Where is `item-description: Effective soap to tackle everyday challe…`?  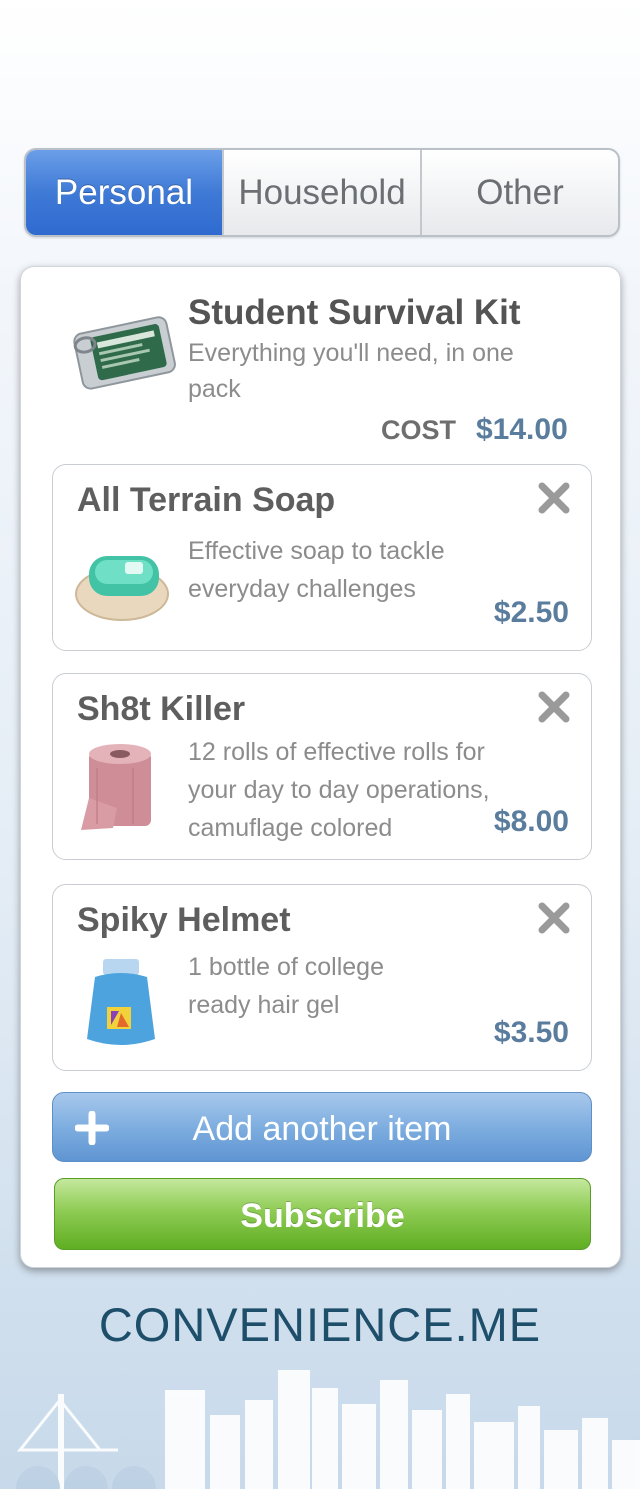 item-description: Effective soap to tackle everyday challe… is located at coordinates (316, 570).